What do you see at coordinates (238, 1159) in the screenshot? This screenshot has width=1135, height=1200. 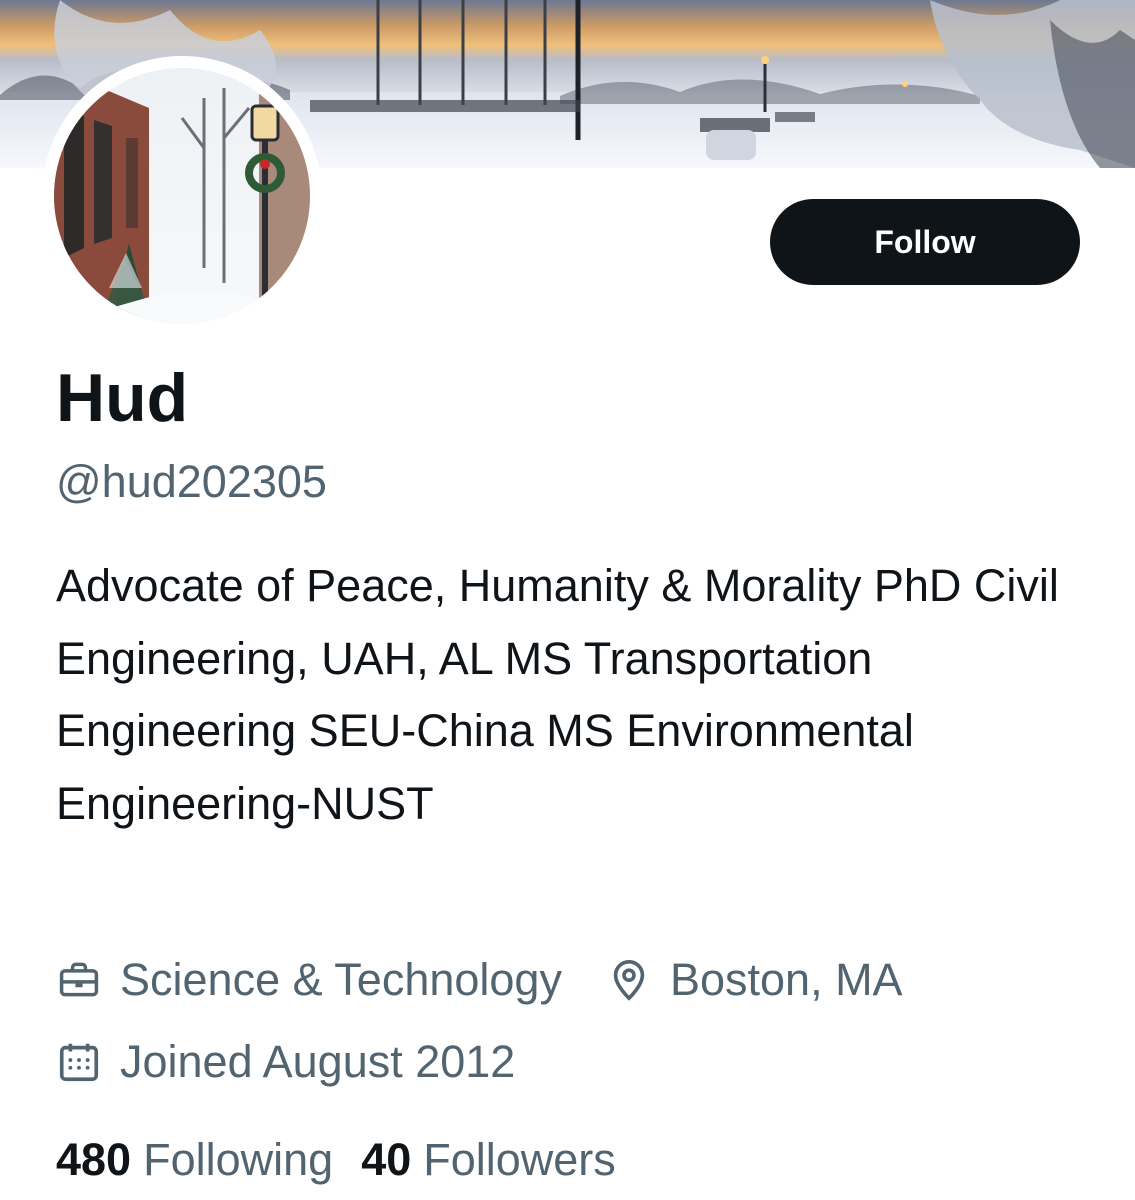 I see `following-label: Following` at bounding box center [238, 1159].